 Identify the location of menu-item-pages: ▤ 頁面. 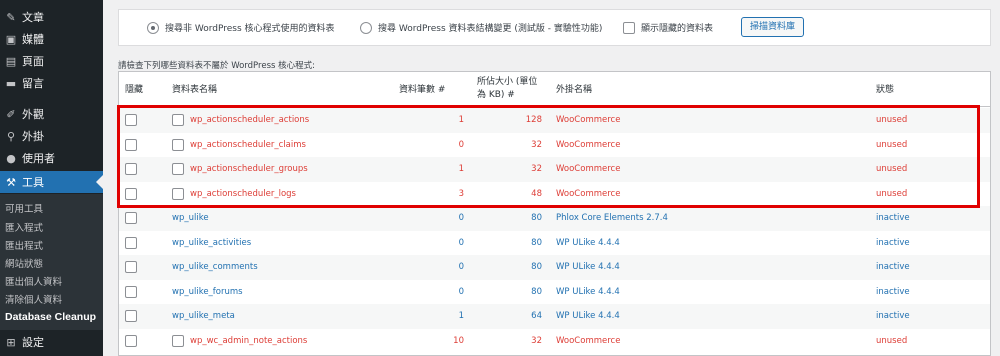
(51, 61).